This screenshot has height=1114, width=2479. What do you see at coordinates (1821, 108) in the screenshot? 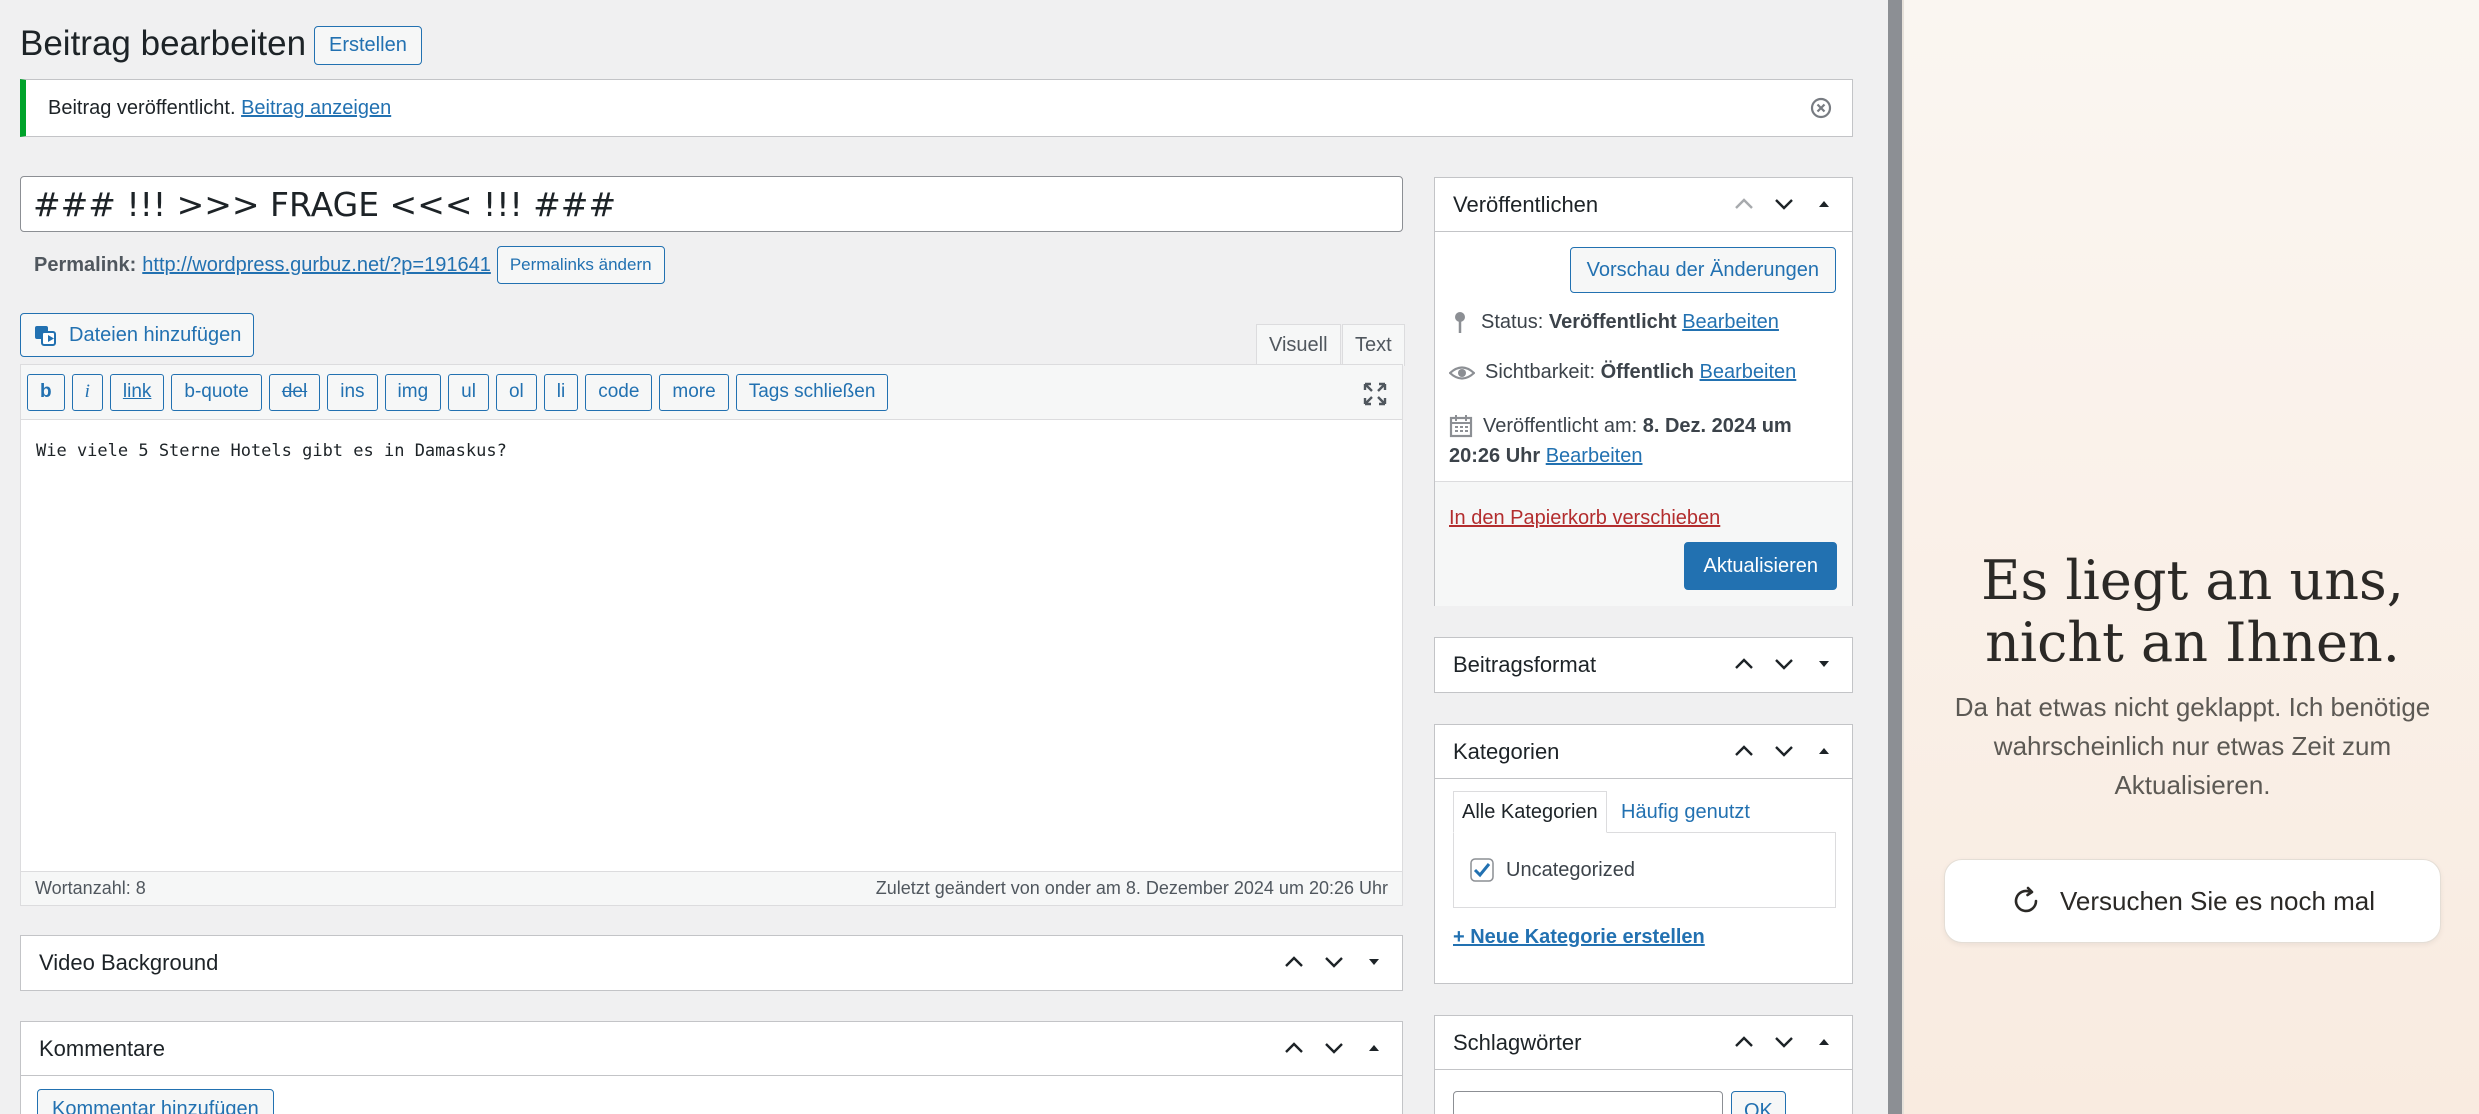
I see `close-icon` at bounding box center [1821, 108].